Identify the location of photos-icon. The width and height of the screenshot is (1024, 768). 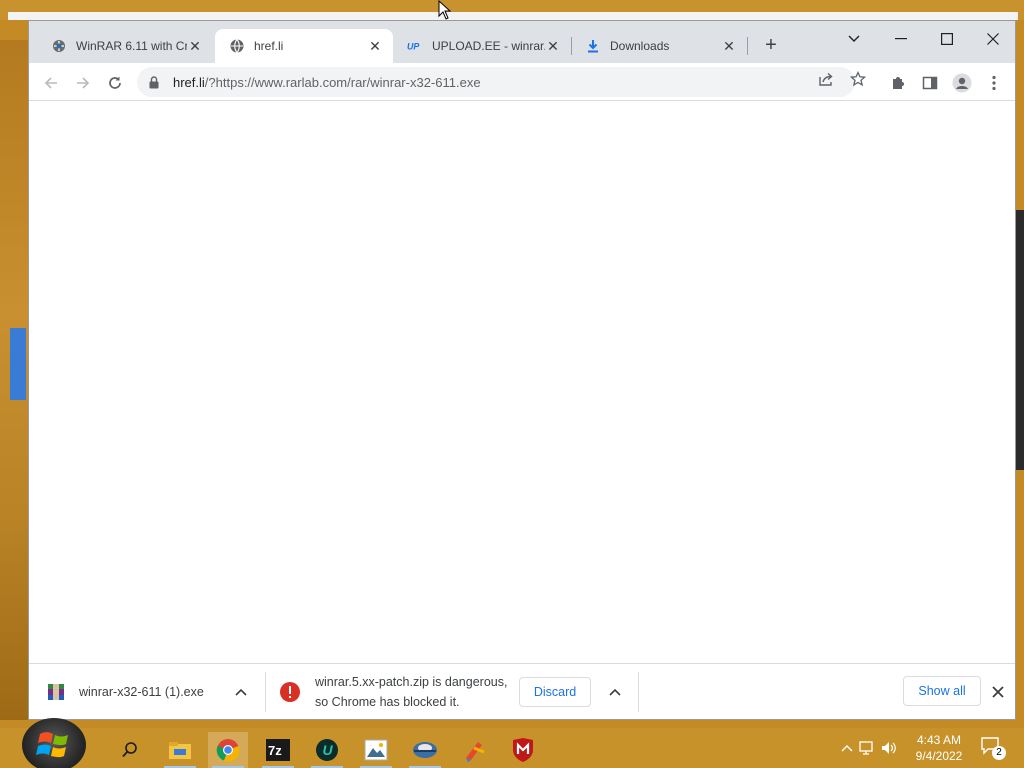
(376, 750).